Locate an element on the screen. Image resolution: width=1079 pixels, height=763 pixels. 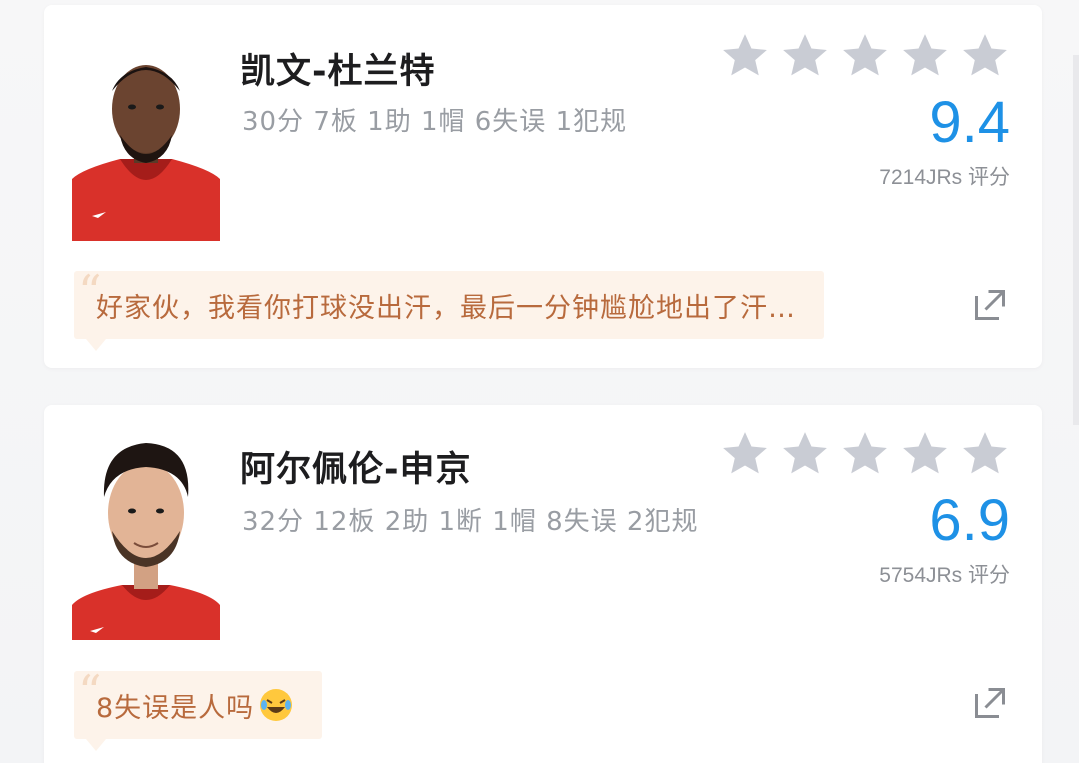
scroll-rail is located at coordinates (1076, 240).